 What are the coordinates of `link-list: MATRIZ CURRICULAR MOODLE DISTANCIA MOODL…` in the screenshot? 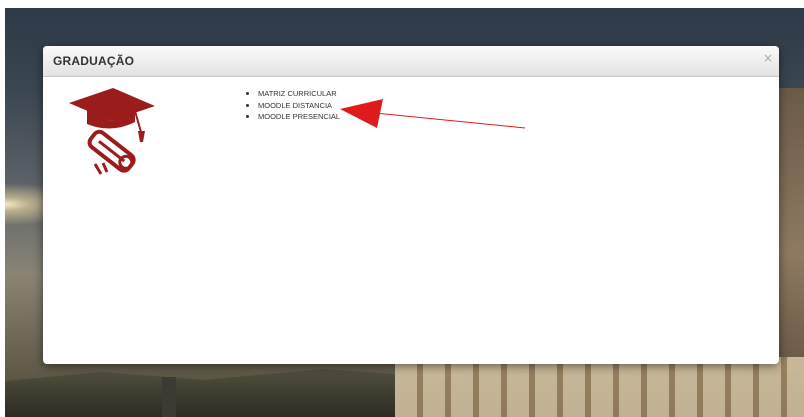 It's located at (291, 105).